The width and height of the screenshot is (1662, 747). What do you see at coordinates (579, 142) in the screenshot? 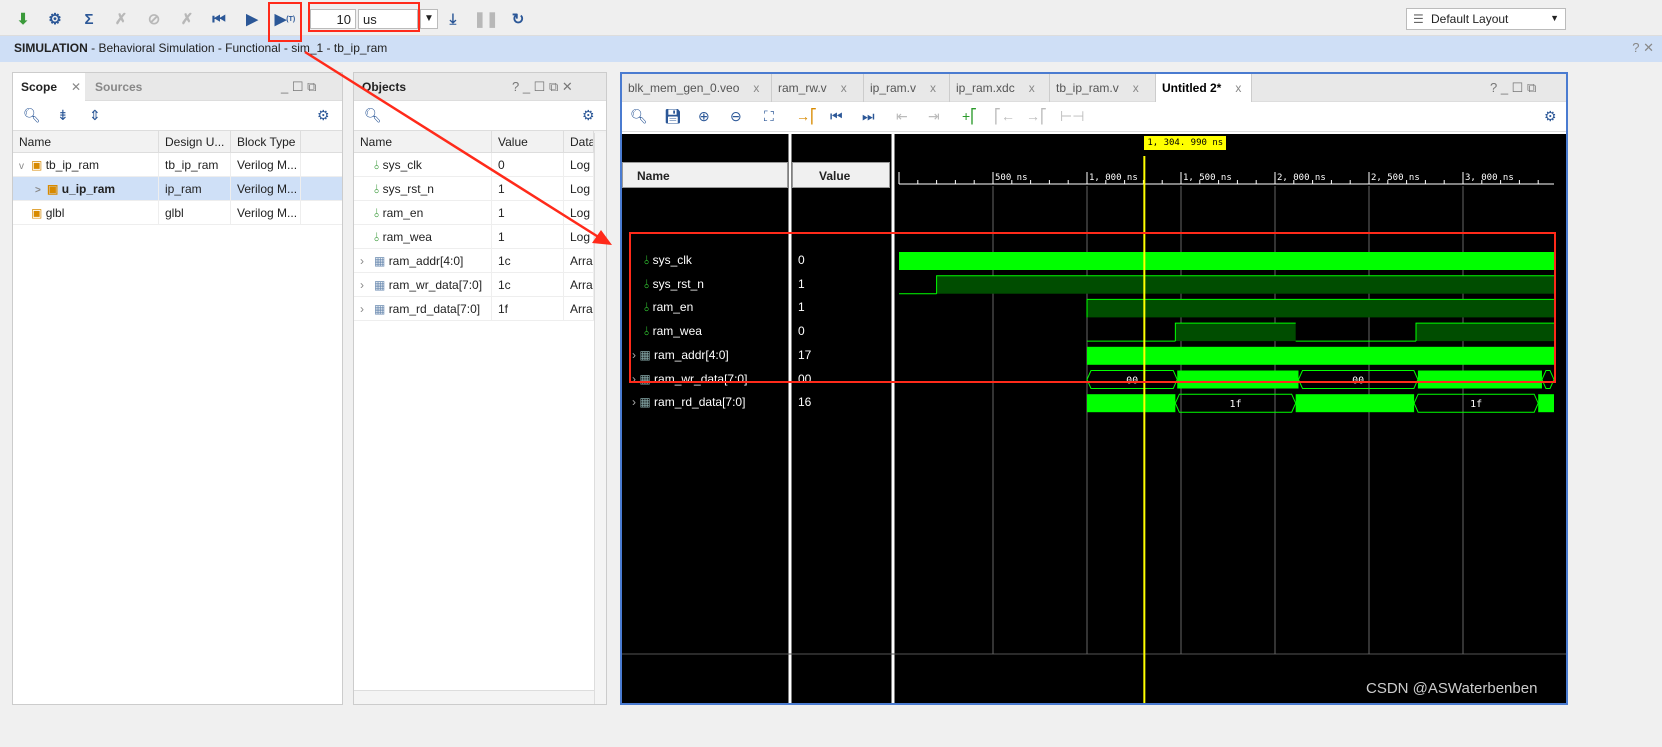
I see `col-data-type: Data` at bounding box center [579, 142].